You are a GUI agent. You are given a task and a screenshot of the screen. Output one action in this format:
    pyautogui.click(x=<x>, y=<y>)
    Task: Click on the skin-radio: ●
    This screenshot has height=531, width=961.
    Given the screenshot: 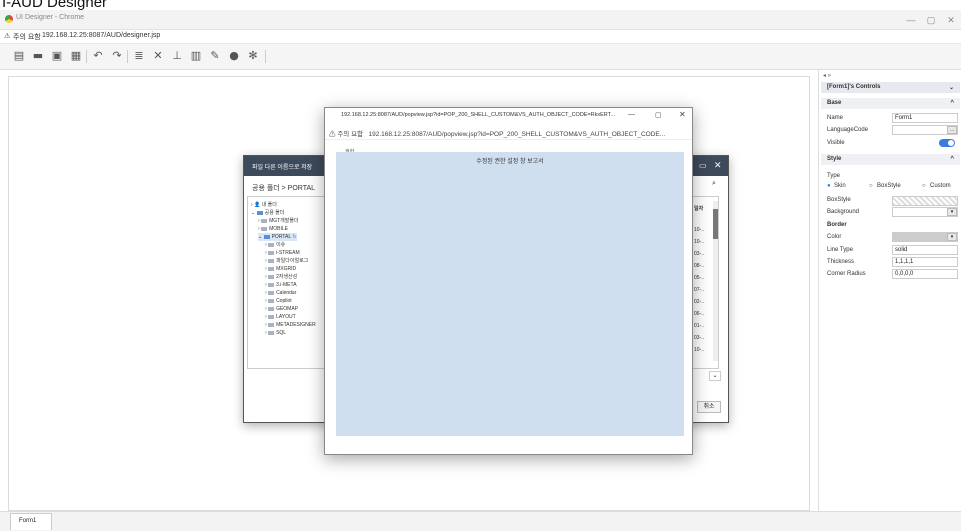 What is the action you would take?
    pyautogui.click(x=829, y=186)
    